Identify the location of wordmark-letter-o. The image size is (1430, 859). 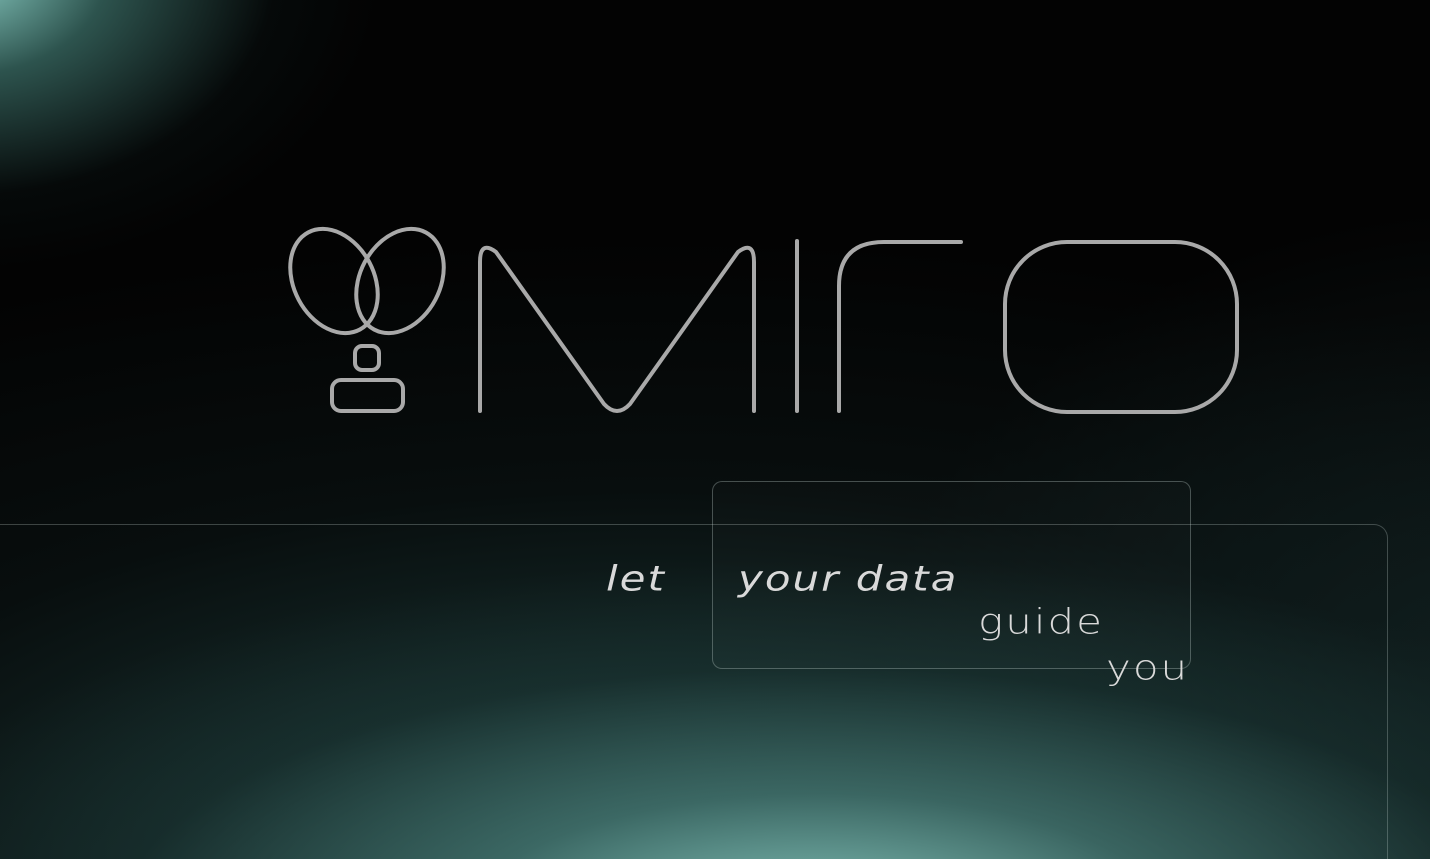
(1121, 327).